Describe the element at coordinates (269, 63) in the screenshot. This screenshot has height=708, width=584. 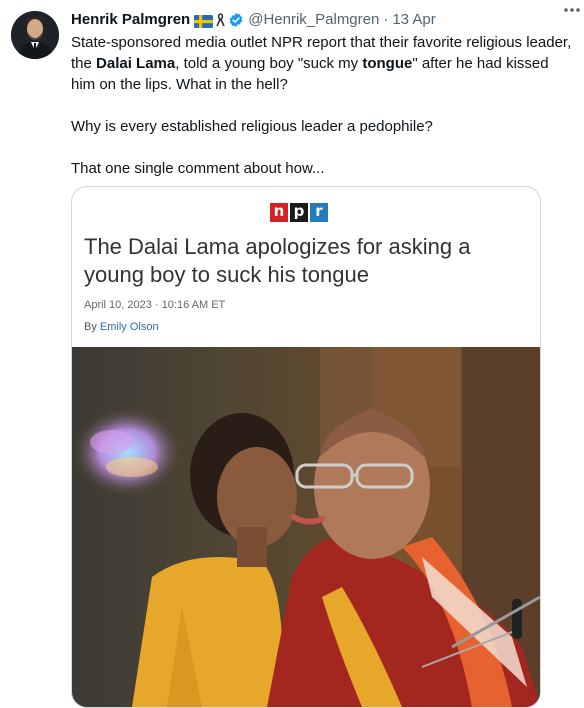
I see `text-segment: , told a young boy "suck my` at that location.